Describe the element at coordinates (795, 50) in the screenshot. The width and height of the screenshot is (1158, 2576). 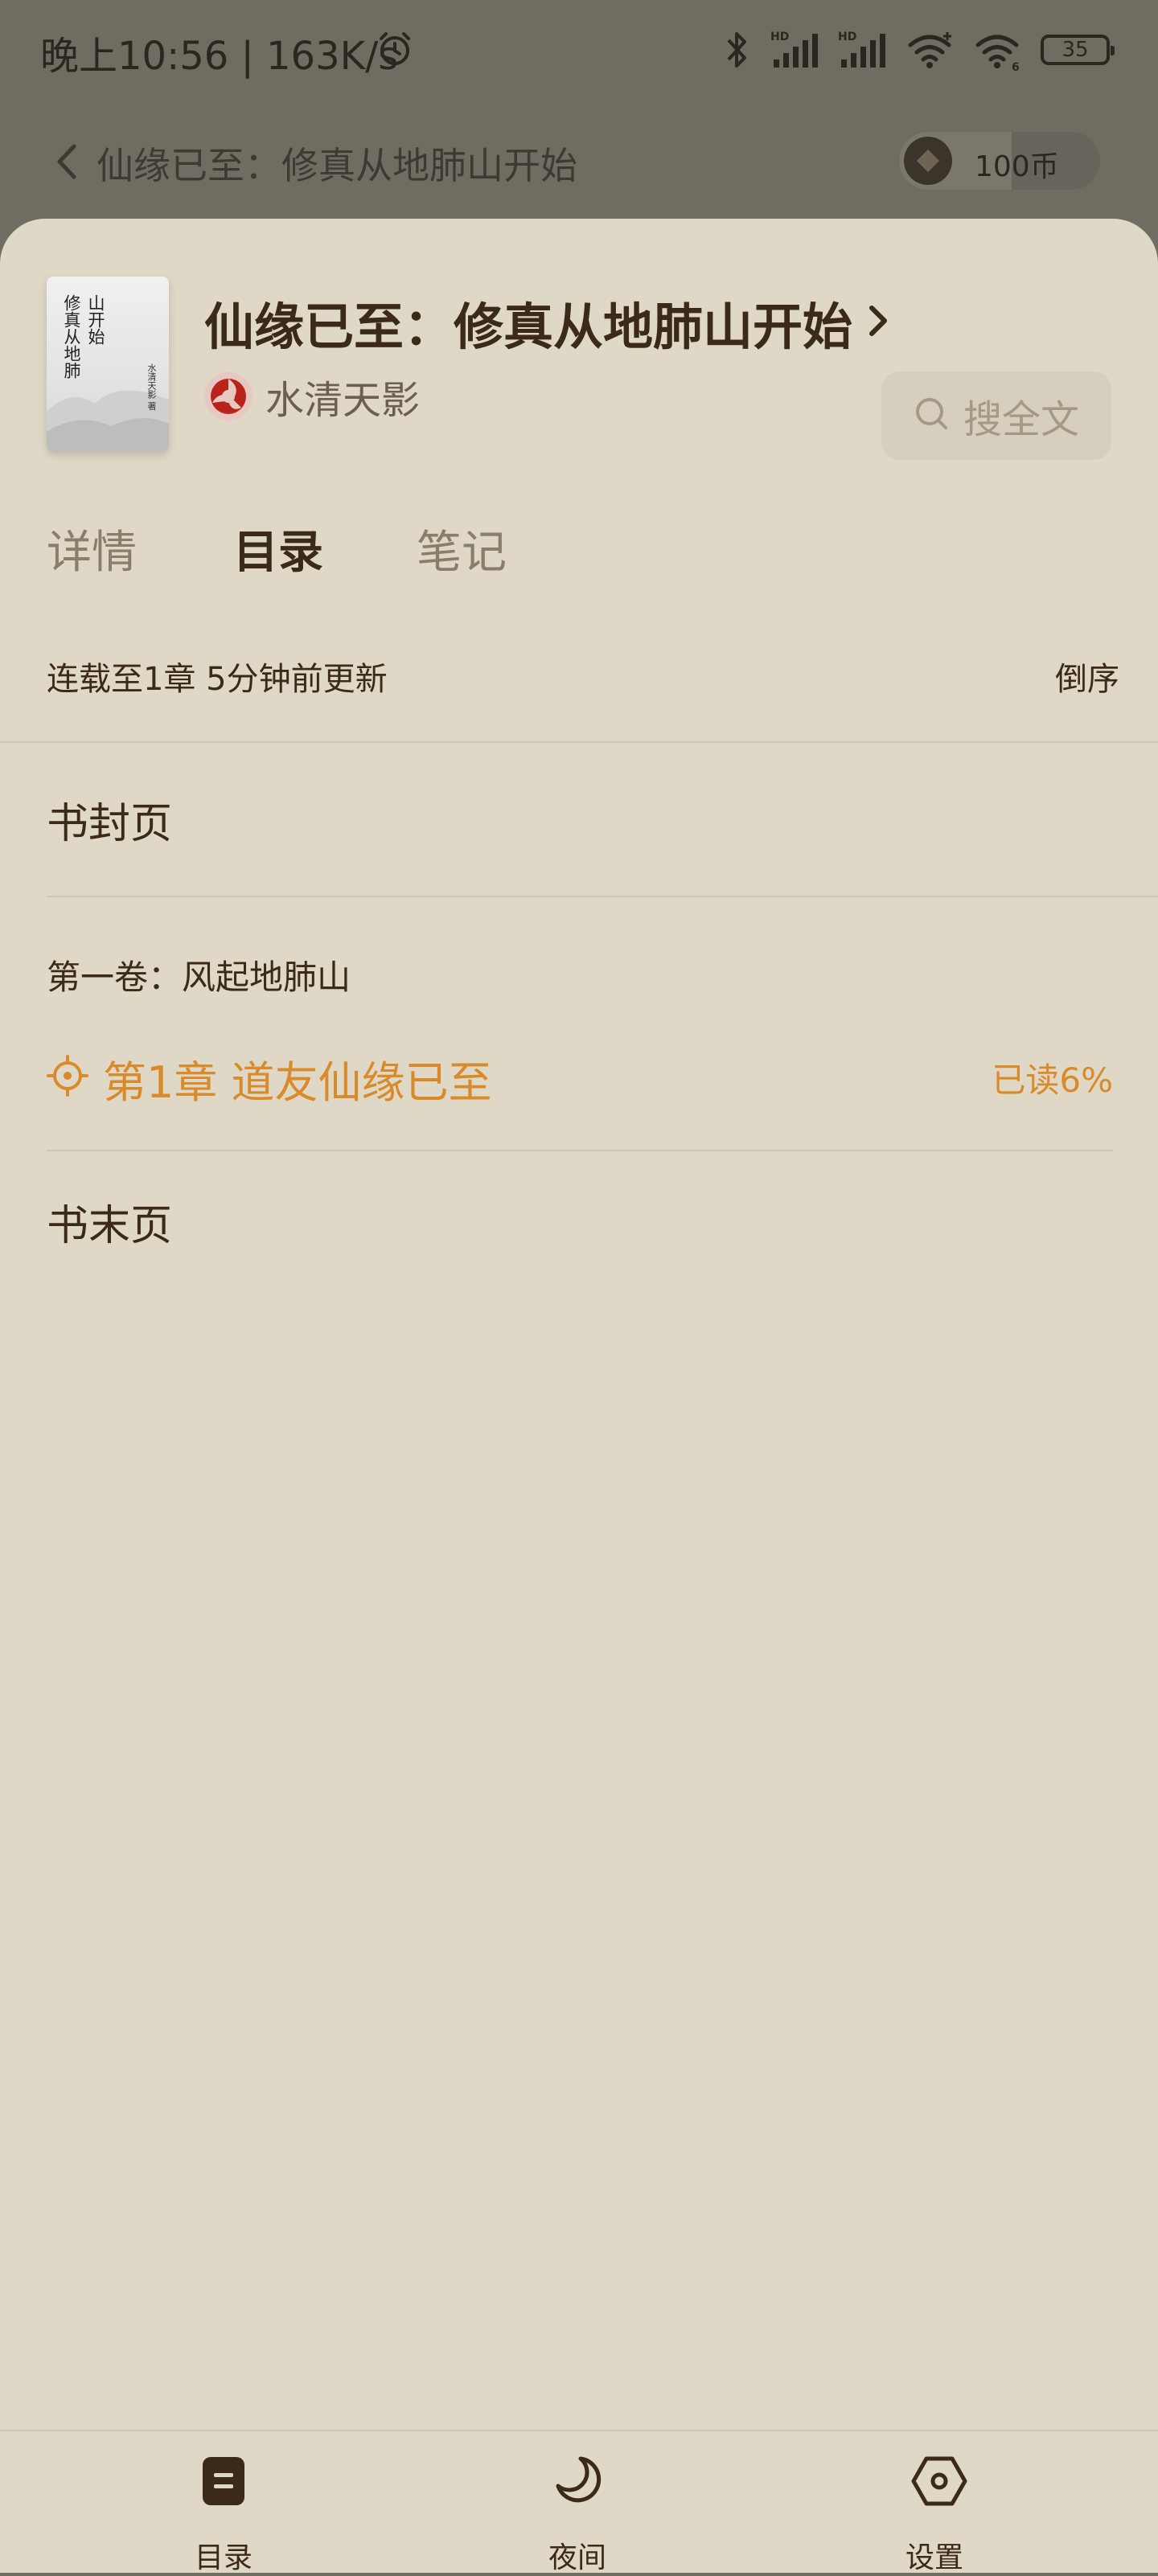
I see `signal-hd-icon-1: HD` at that location.